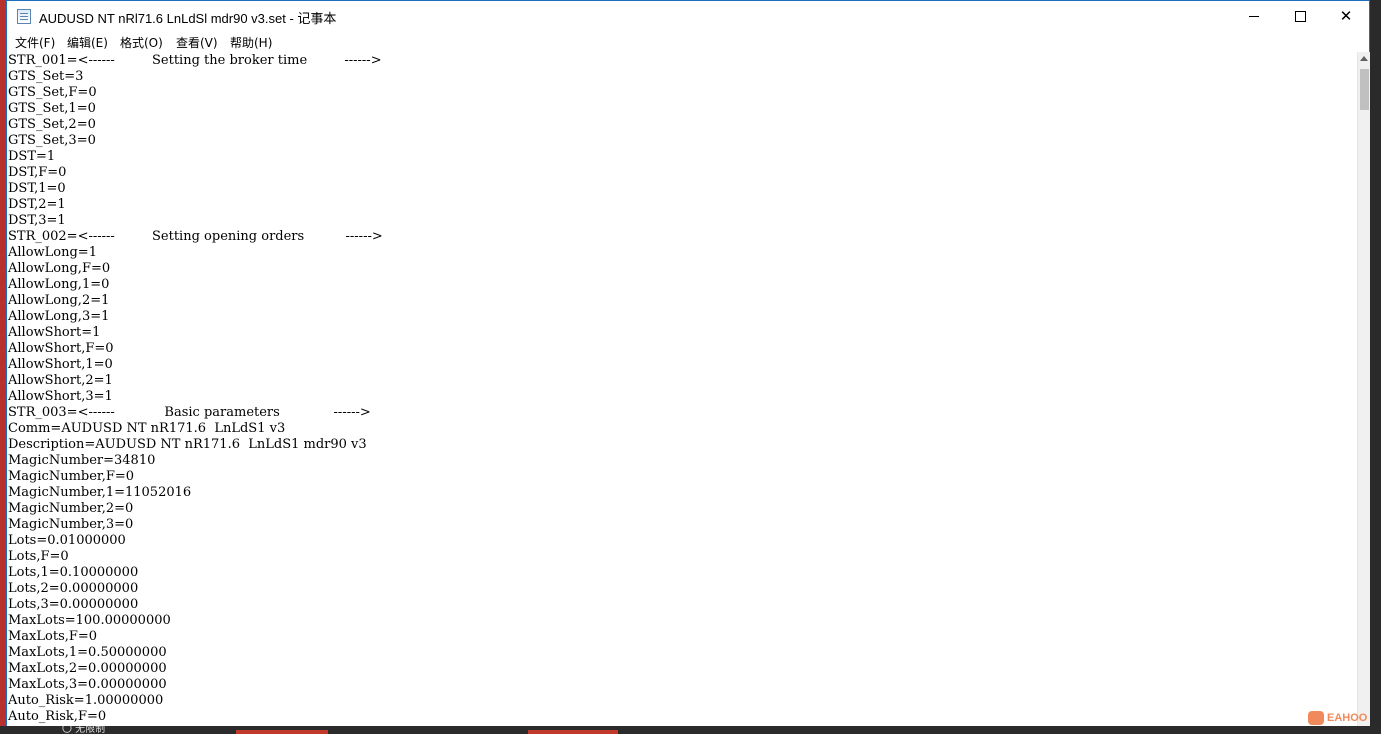 The height and width of the screenshot is (734, 1381). What do you see at coordinates (67, 540) in the screenshot?
I see `text-line: Lots=0.01000000` at bounding box center [67, 540].